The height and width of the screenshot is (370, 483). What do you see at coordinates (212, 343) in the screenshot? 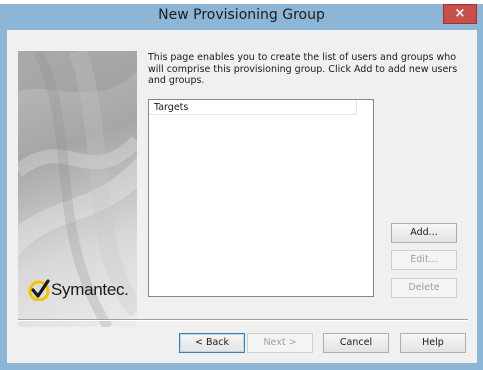
I see `back-button: < Back` at bounding box center [212, 343].